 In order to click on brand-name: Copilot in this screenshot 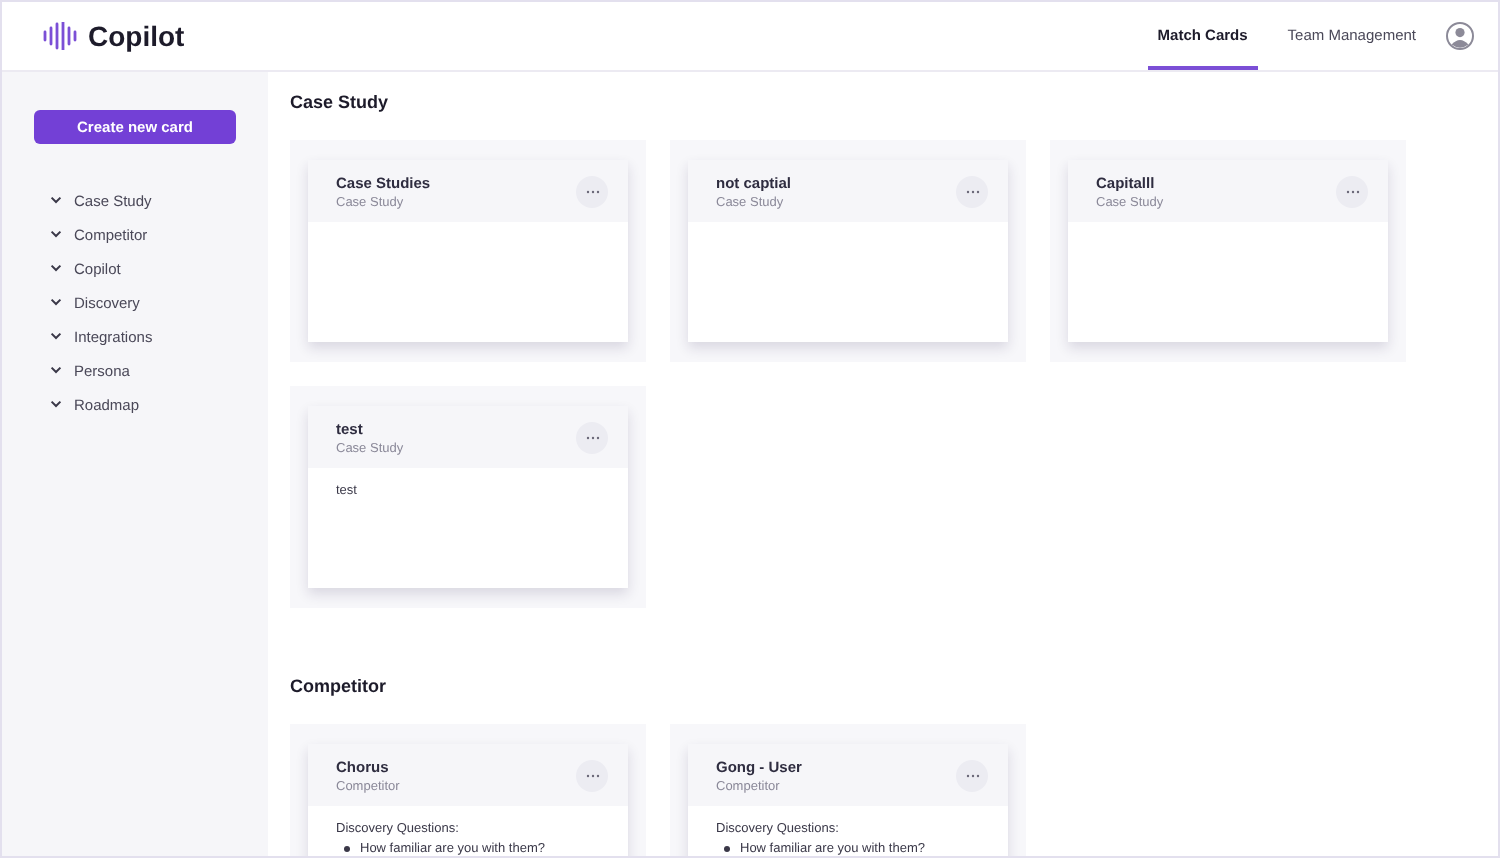, I will do `click(136, 36)`.